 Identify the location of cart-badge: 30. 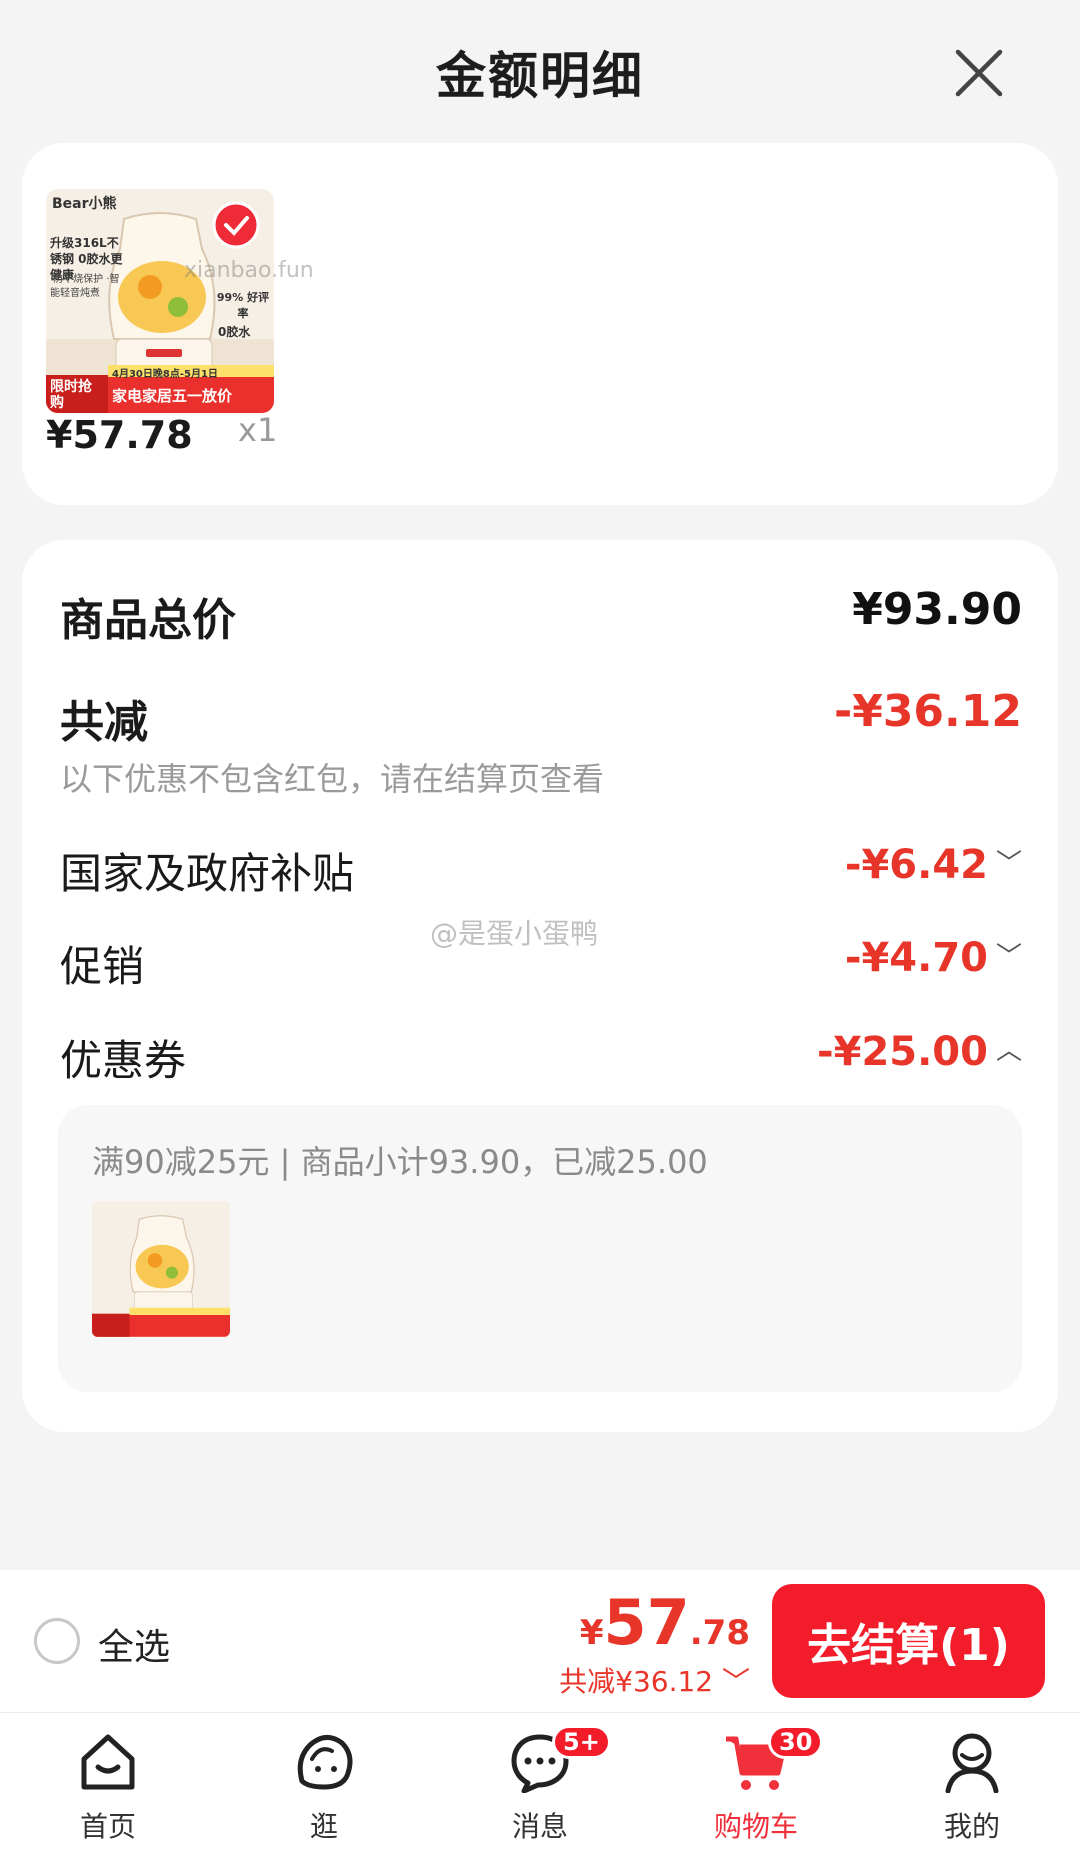
(796, 1742).